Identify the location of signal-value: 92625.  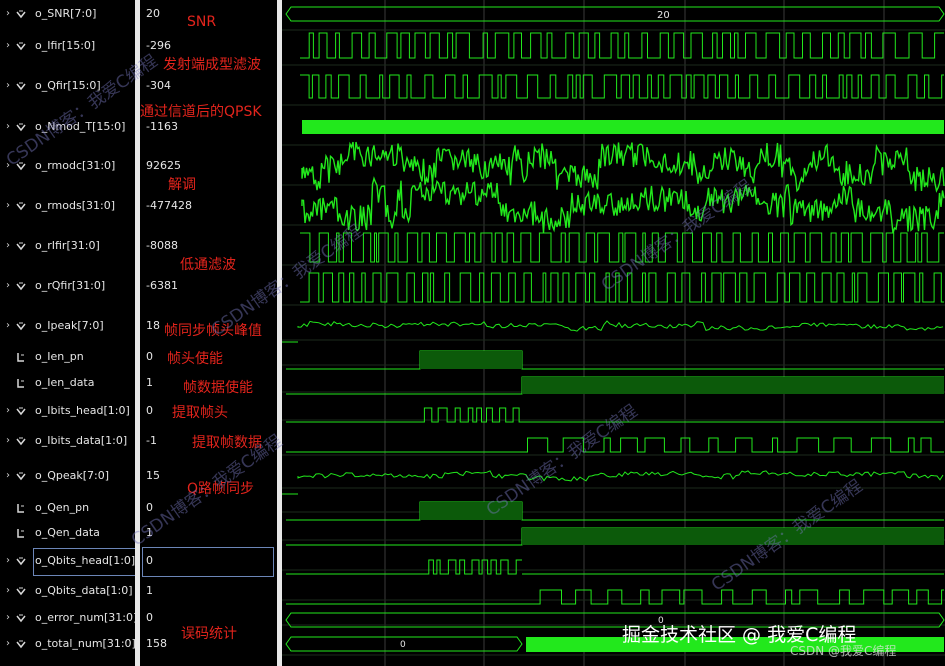
(163, 165).